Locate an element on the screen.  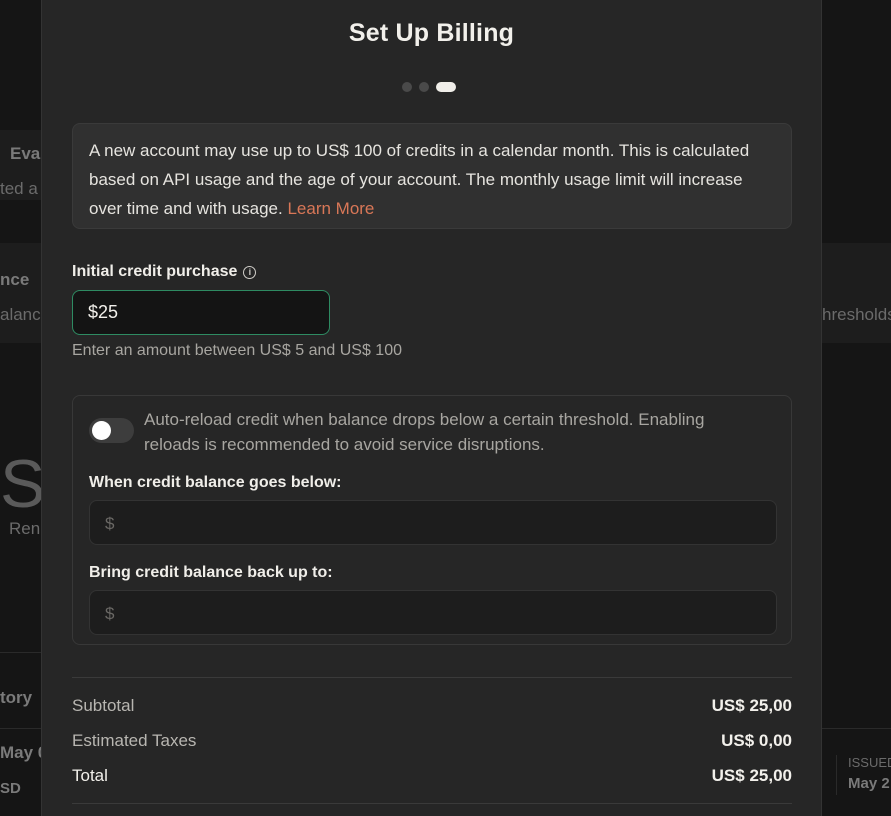
footer-divider is located at coordinates (432, 803).